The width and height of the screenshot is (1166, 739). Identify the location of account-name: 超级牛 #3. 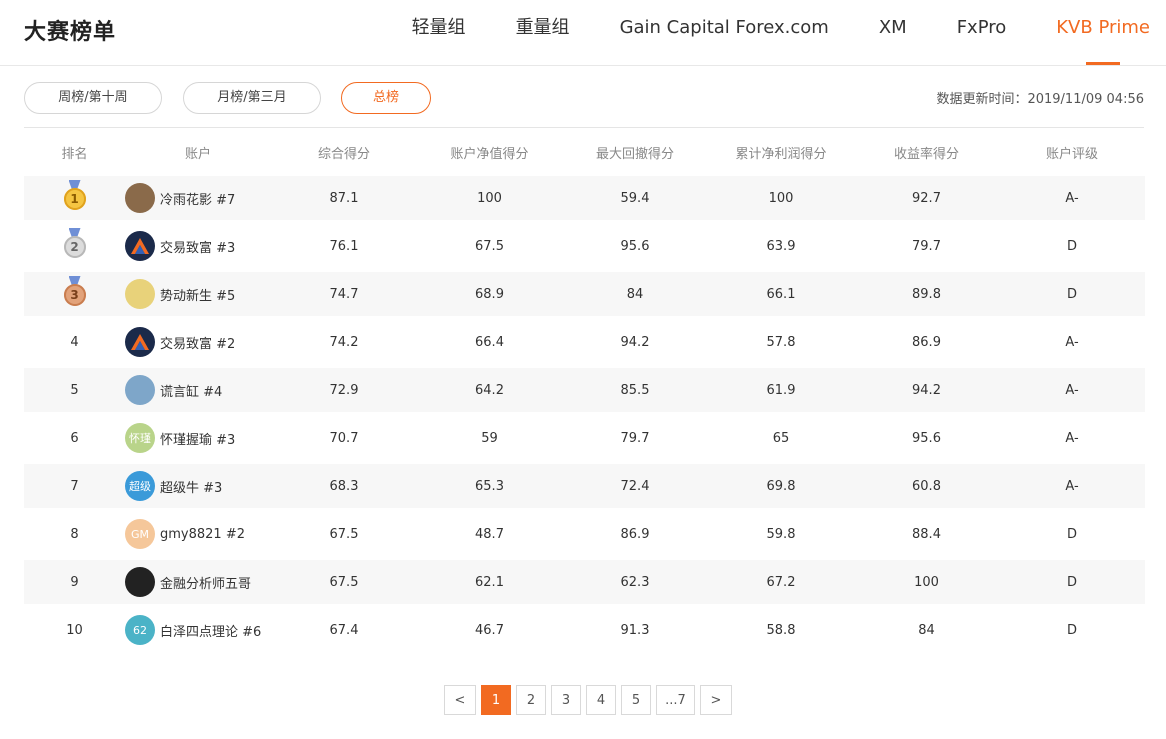
(191, 486).